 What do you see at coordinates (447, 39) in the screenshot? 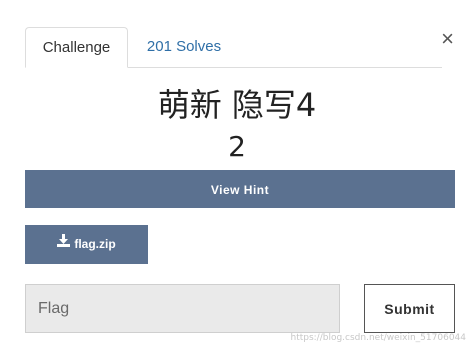
I see `close-icon: ×` at bounding box center [447, 39].